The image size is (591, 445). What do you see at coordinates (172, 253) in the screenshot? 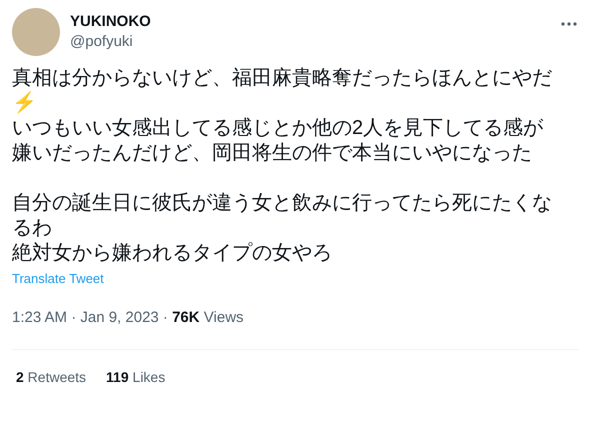
I see `tweet-text: 絶対女から嫌われるタイプの女やろ` at bounding box center [172, 253].